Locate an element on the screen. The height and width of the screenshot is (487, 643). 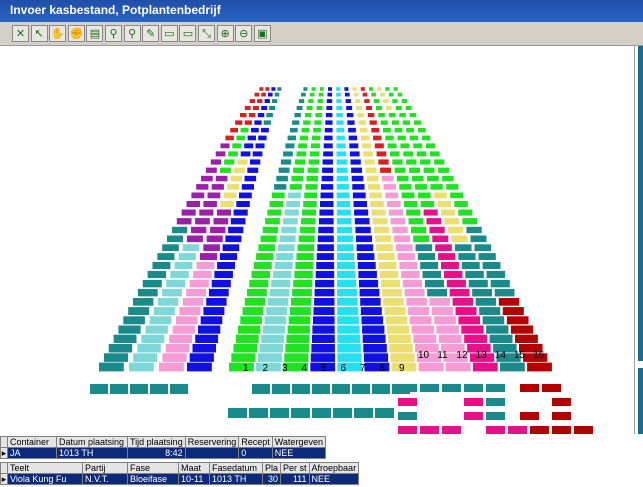
col-header: Datum plaatsing is located at coordinates (92, 442).